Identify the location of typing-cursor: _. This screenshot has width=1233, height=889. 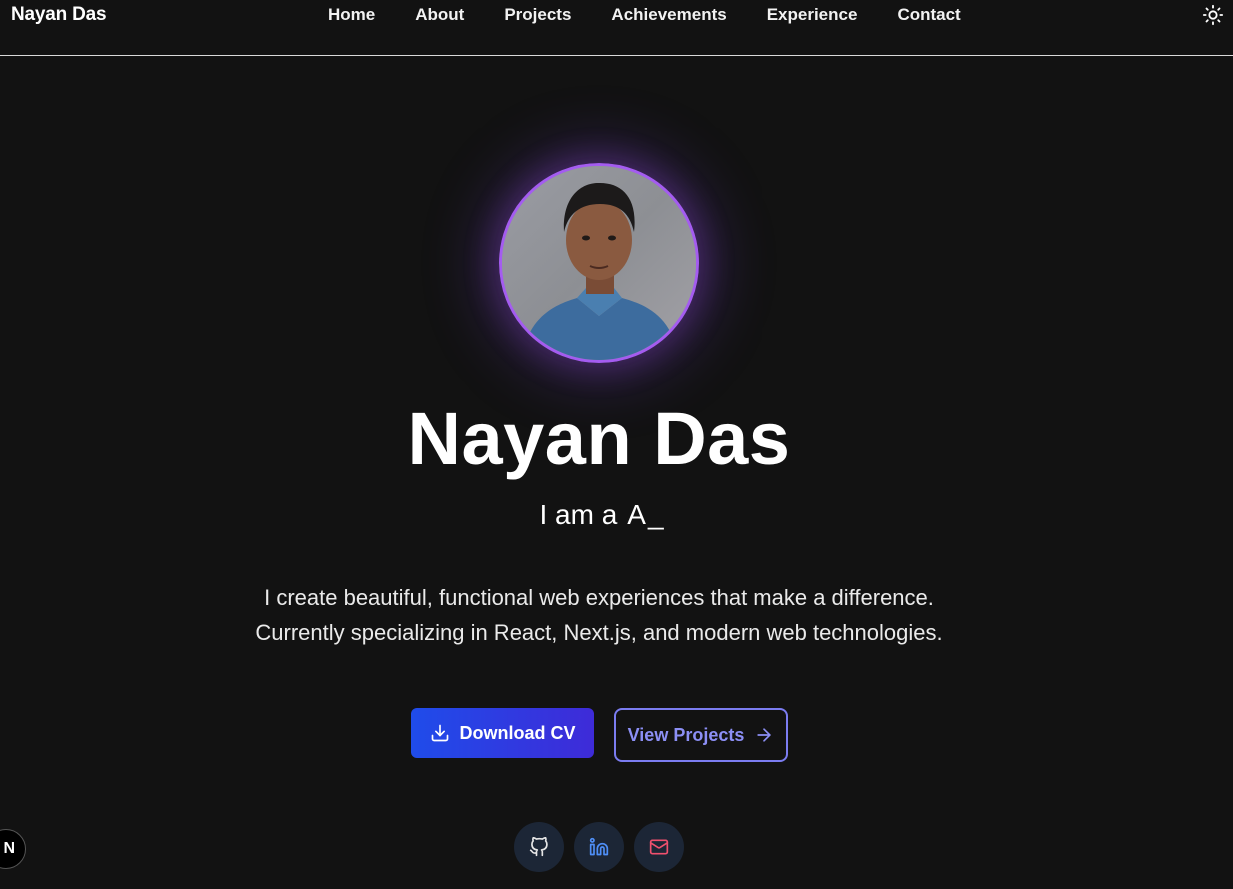
(655, 514).